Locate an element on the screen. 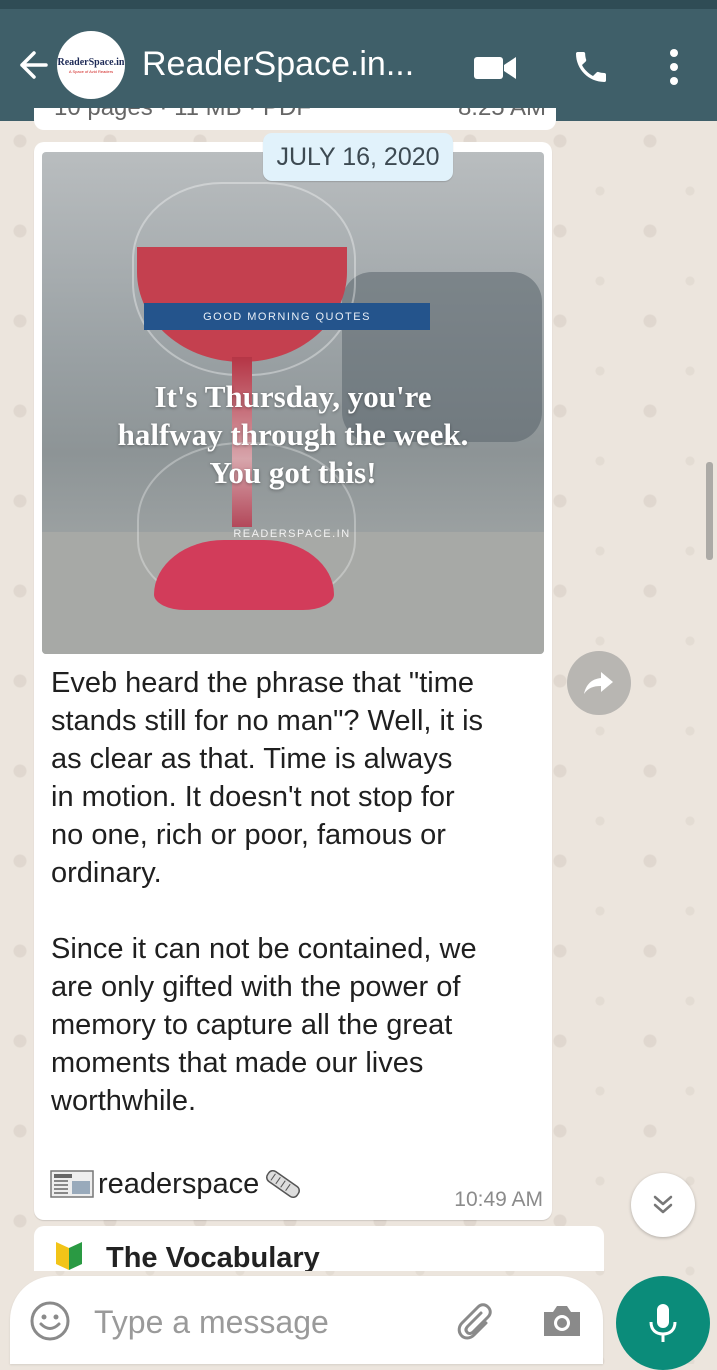 The width and height of the screenshot is (717, 1370). video-call-icon is located at coordinates (495, 68).